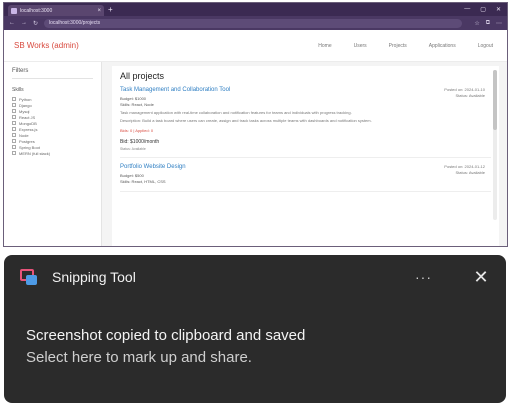 The width and height of the screenshot is (511, 408). Describe the element at coordinates (36, 10) in the screenshot. I see `tab-title: localhost:3000` at that location.